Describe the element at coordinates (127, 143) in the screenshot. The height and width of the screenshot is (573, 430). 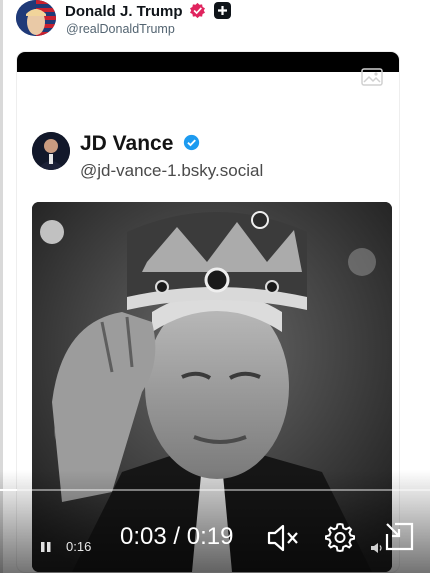
I see `embedded-author-name-label: JD Vance` at that location.